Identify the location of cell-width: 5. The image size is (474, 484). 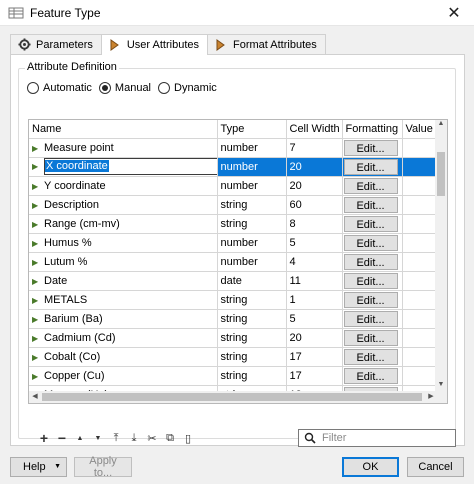
(314, 319).